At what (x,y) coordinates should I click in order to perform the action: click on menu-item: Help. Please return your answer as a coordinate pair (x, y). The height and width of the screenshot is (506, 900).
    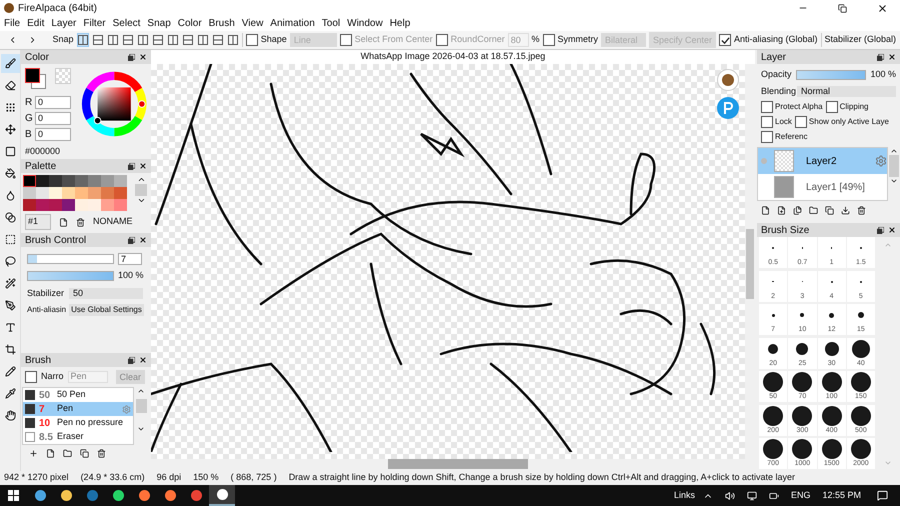
    Looking at the image, I should click on (400, 23).